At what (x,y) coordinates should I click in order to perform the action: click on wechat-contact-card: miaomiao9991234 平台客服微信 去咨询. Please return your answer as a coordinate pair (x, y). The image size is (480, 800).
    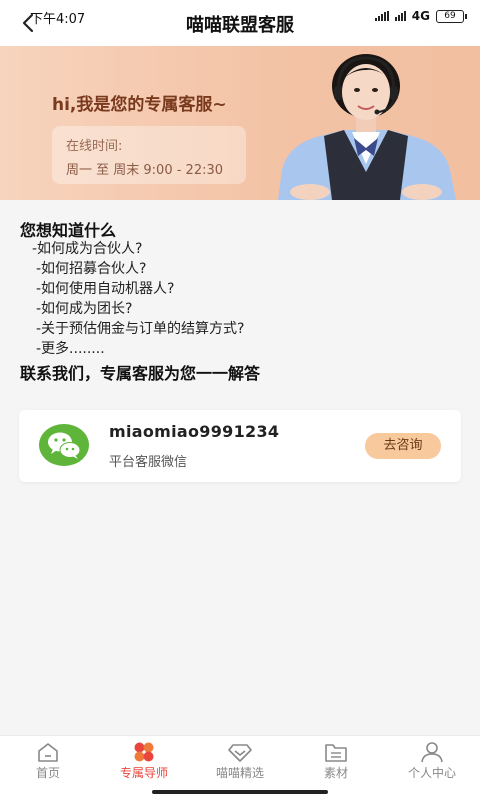
    Looking at the image, I should click on (240, 446).